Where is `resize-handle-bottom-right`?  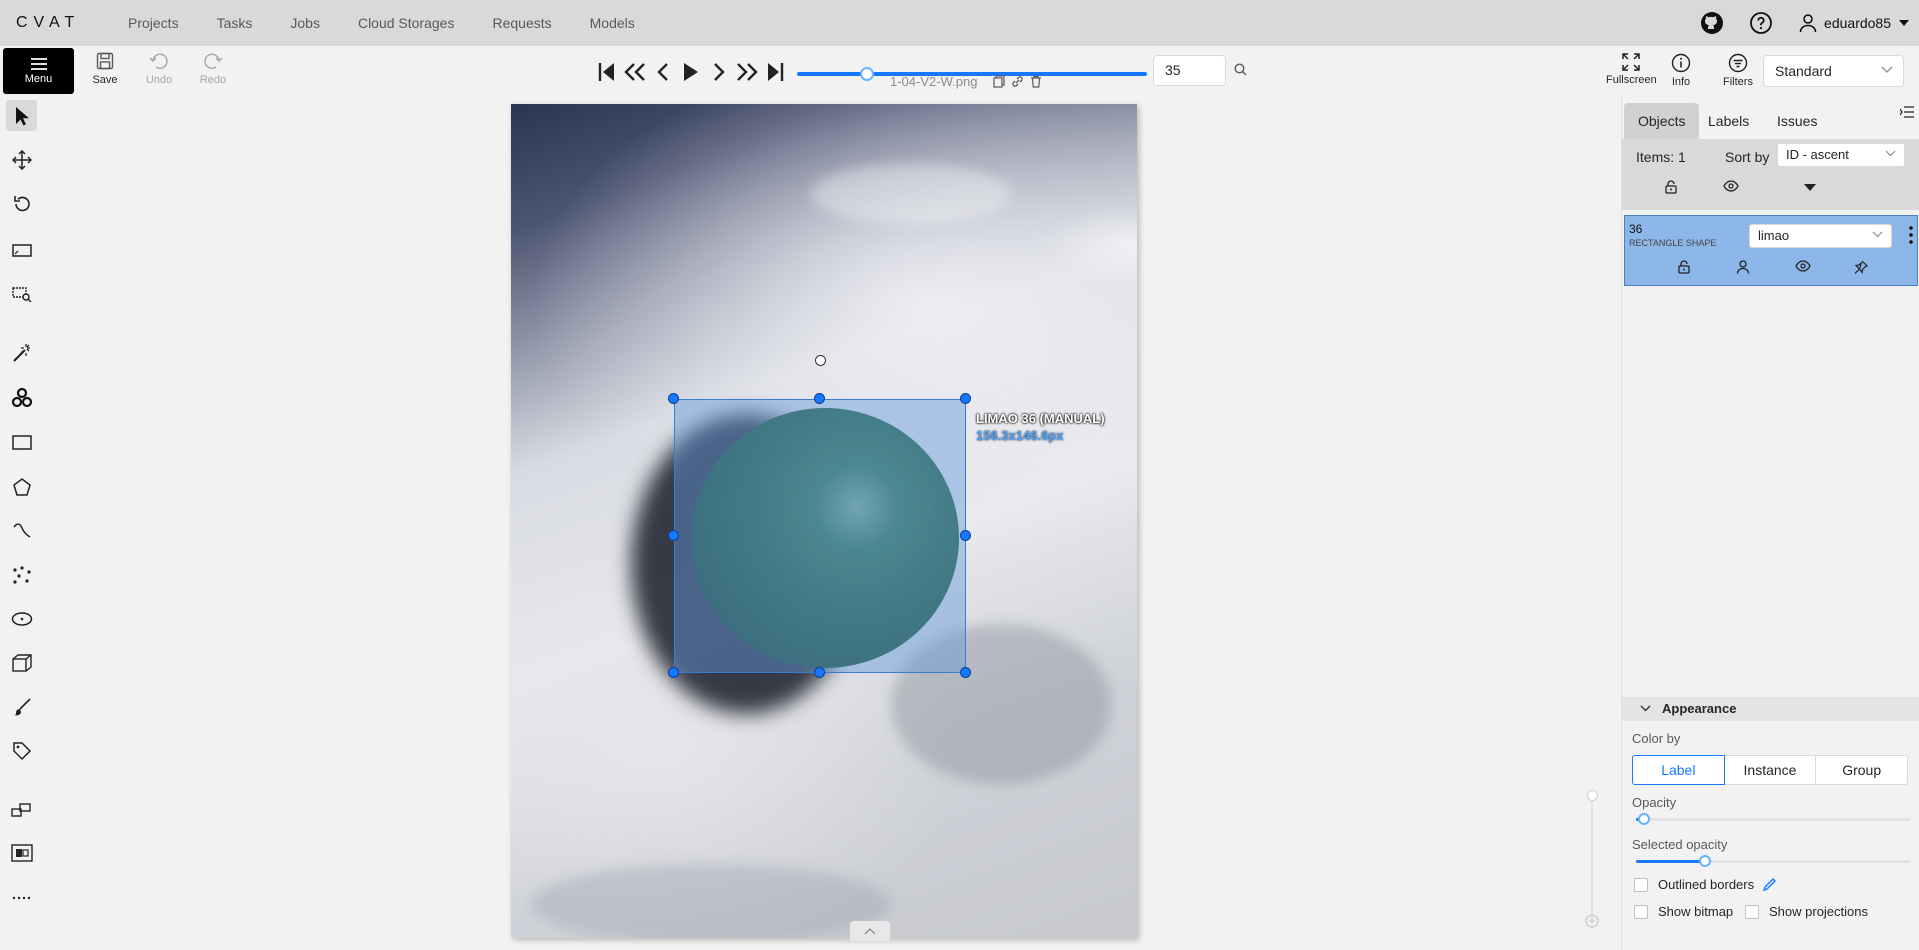
resize-handle-bottom-right is located at coordinates (965, 672).